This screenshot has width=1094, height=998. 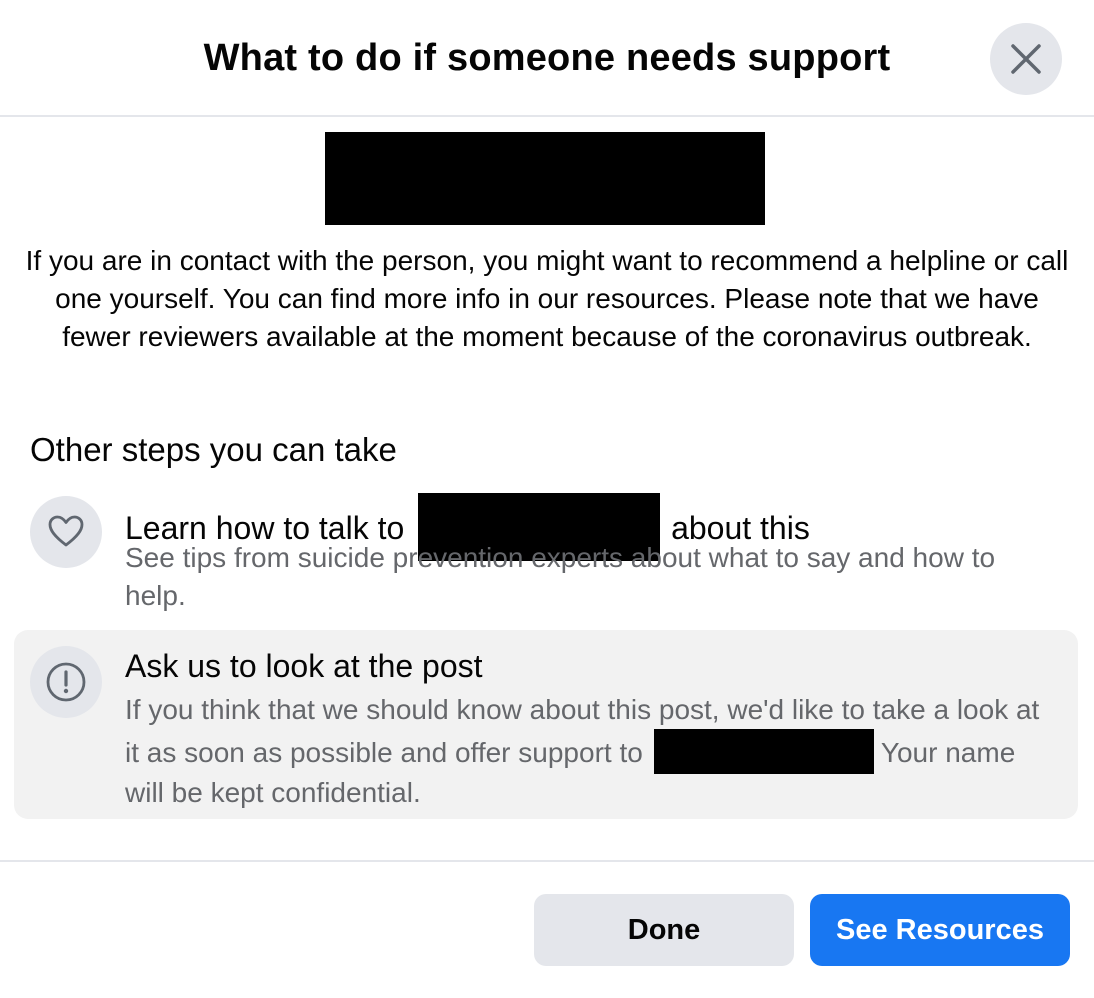 I want to click on dialog-header: What to do if someone needs support, so click(x=547, y=58).